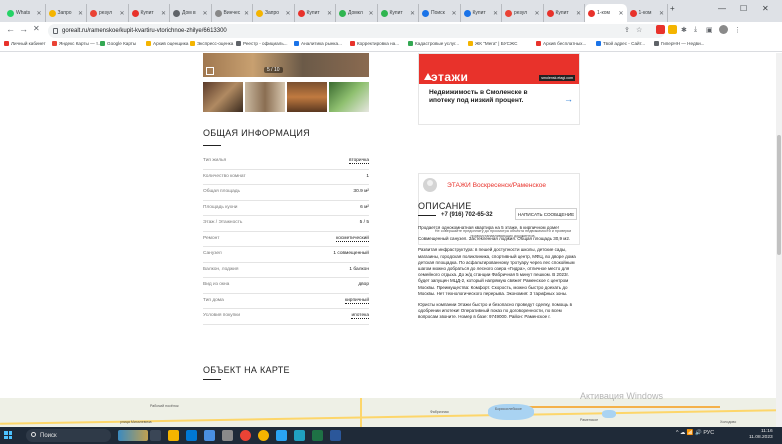 The width and height of the screenshot is (782, 444). Describe the element at coordinates (357, 13) in the screenshot. I see `browser-tab: Домкл ✕` at that location.